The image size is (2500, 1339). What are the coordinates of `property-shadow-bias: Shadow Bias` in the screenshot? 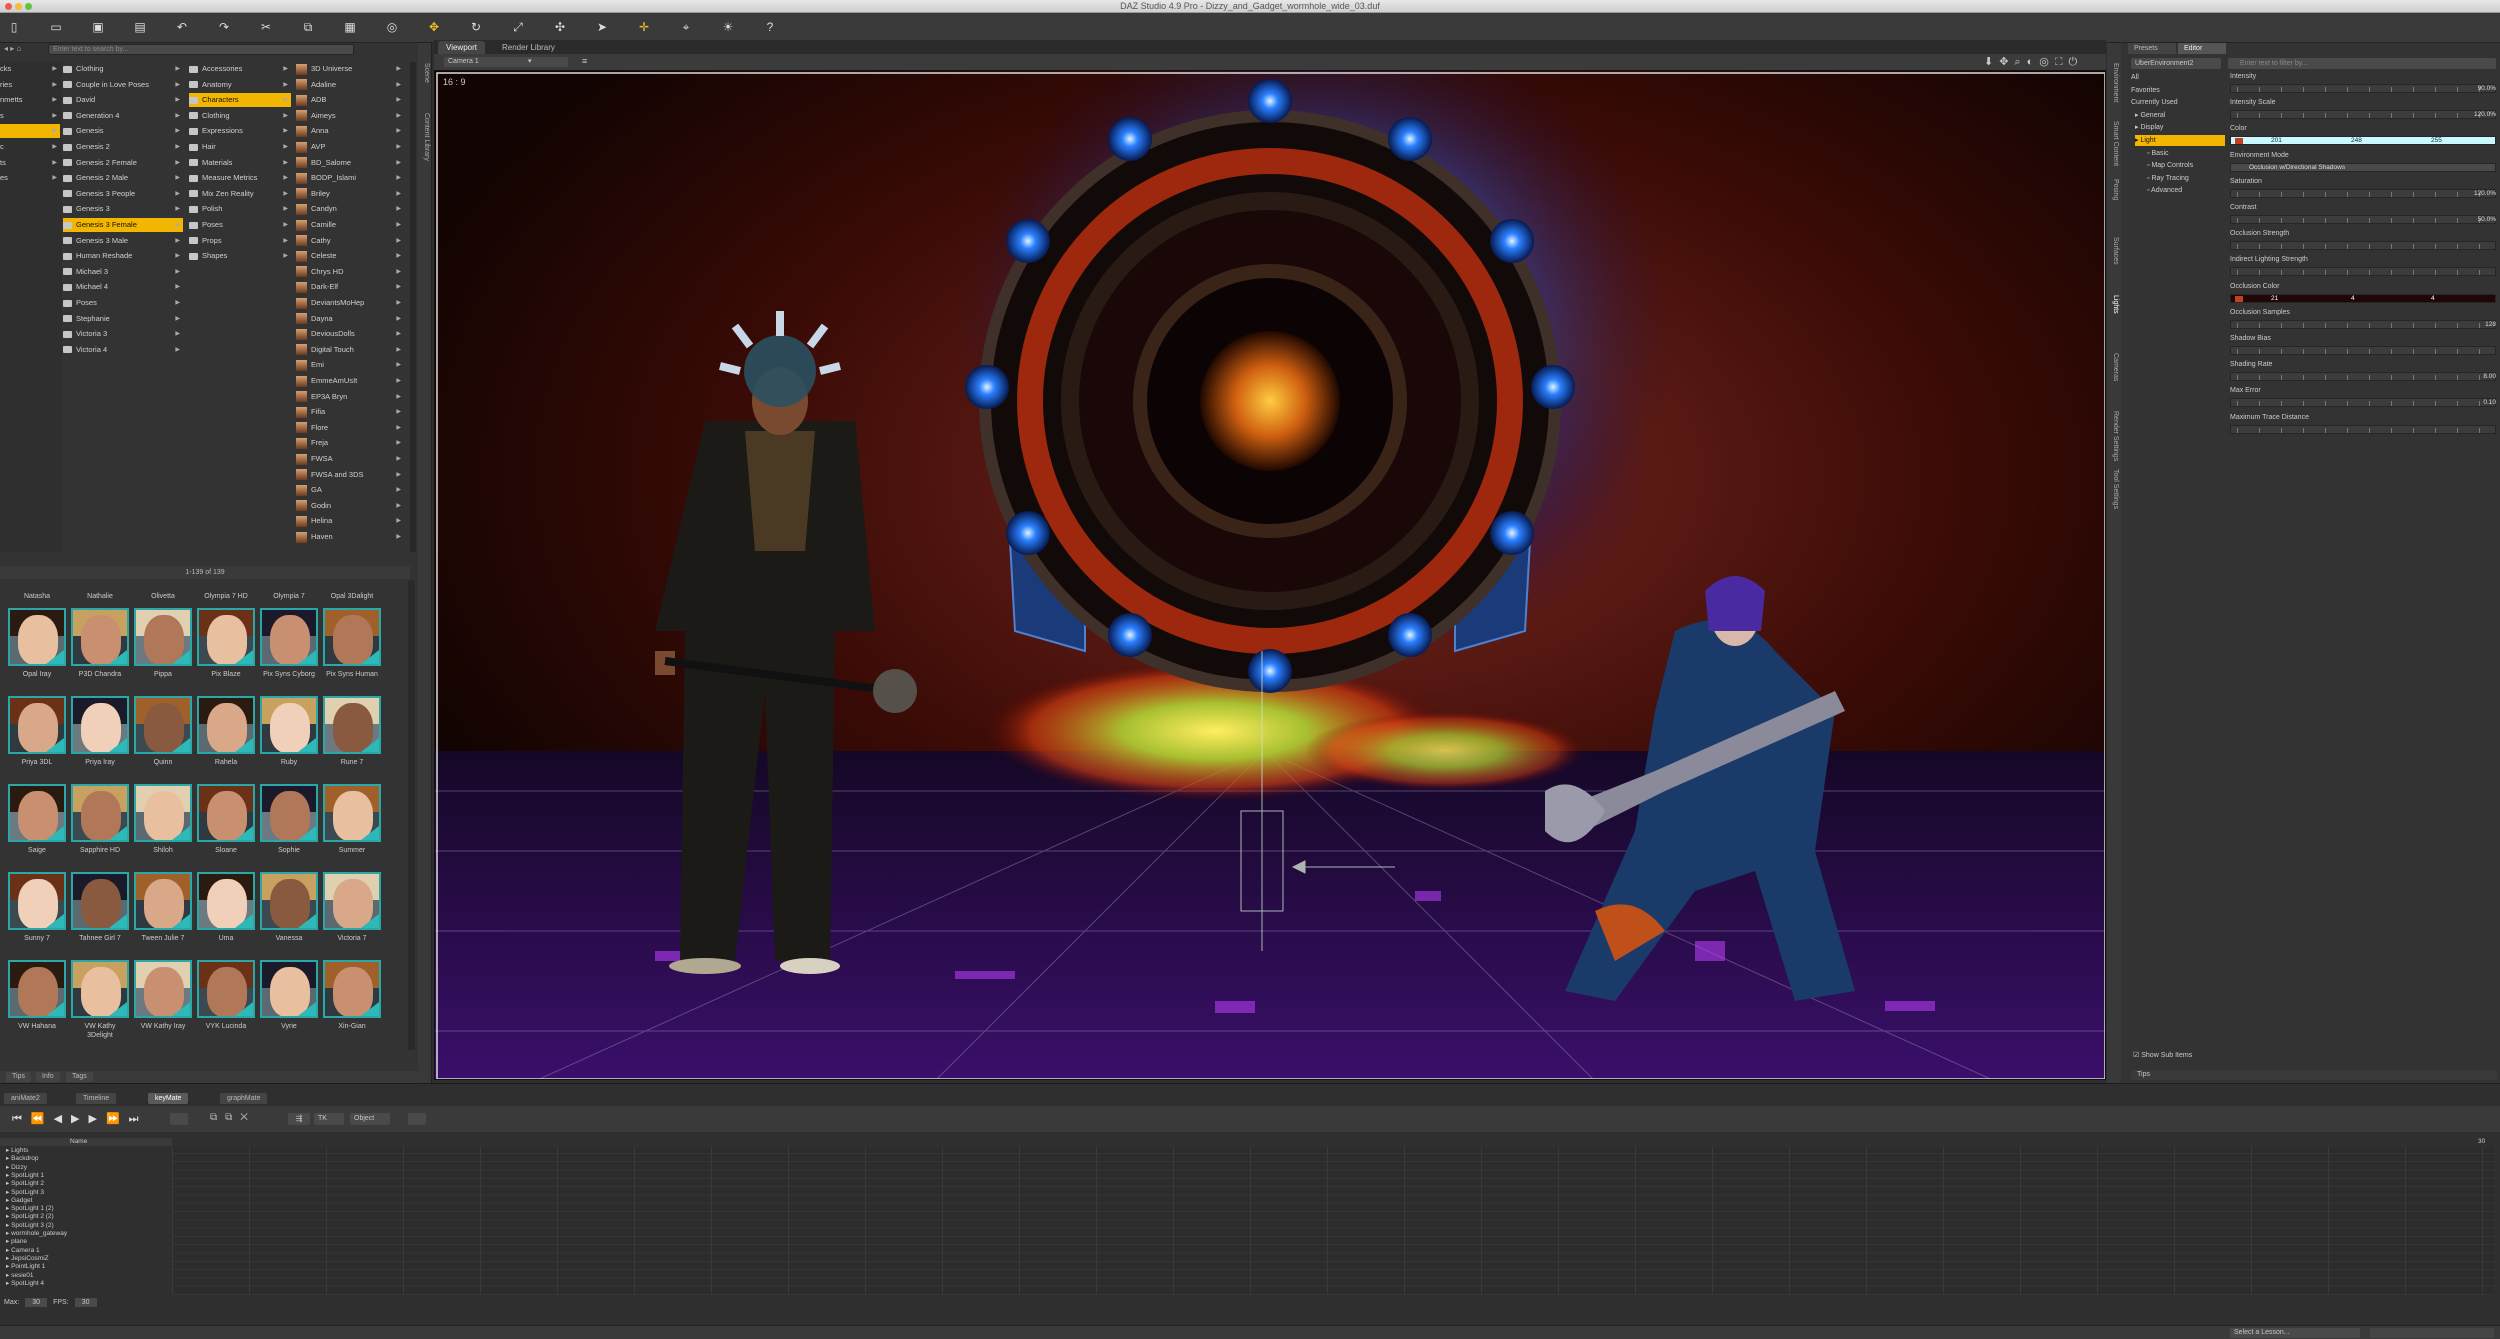 It's located at (2363, 348).